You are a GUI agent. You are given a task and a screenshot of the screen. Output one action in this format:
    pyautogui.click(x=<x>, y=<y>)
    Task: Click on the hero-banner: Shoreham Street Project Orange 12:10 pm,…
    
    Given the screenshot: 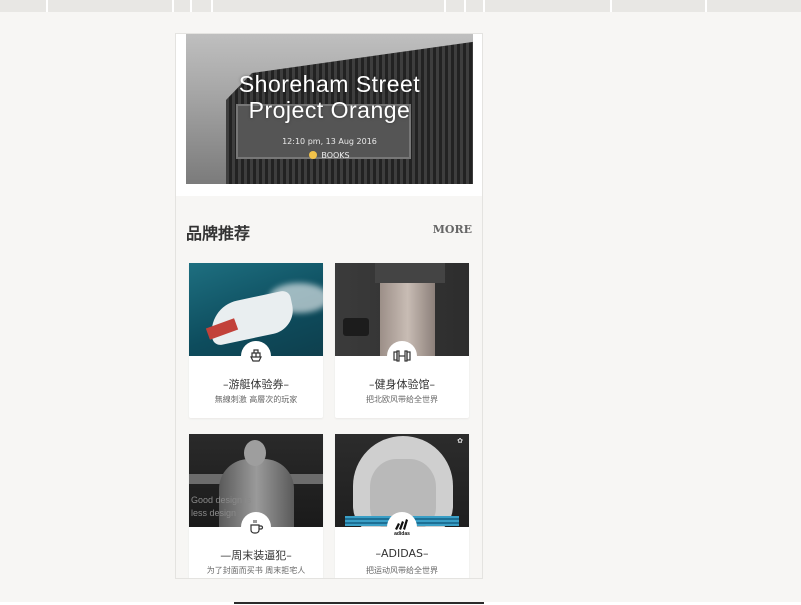 What is the action you would take?
    pyautogui.click(x=329, y=109)
    